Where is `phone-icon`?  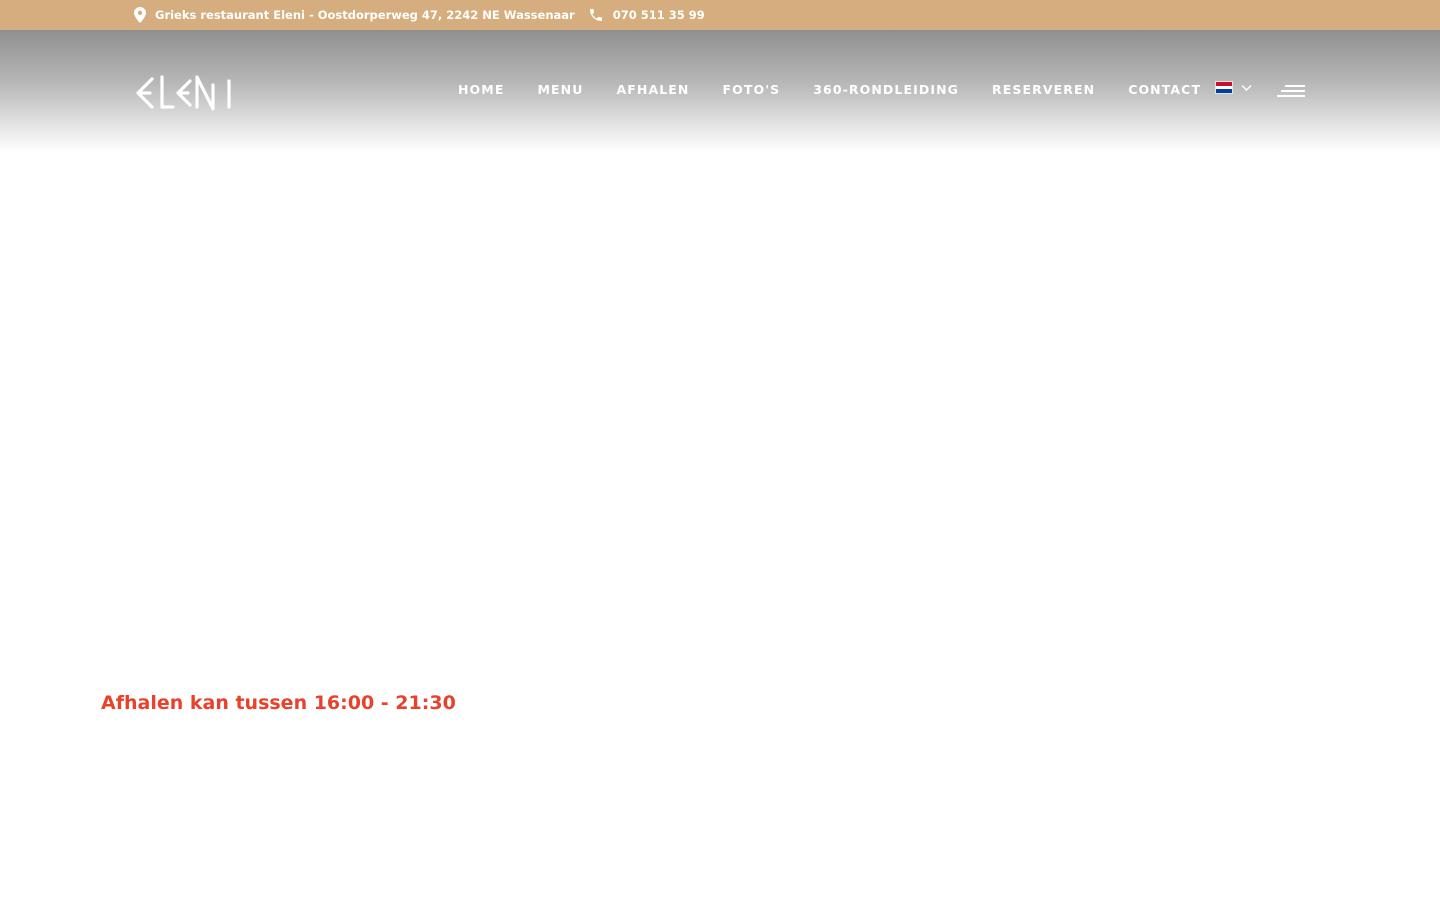
phone-icon is located at coordinates (595, 15).